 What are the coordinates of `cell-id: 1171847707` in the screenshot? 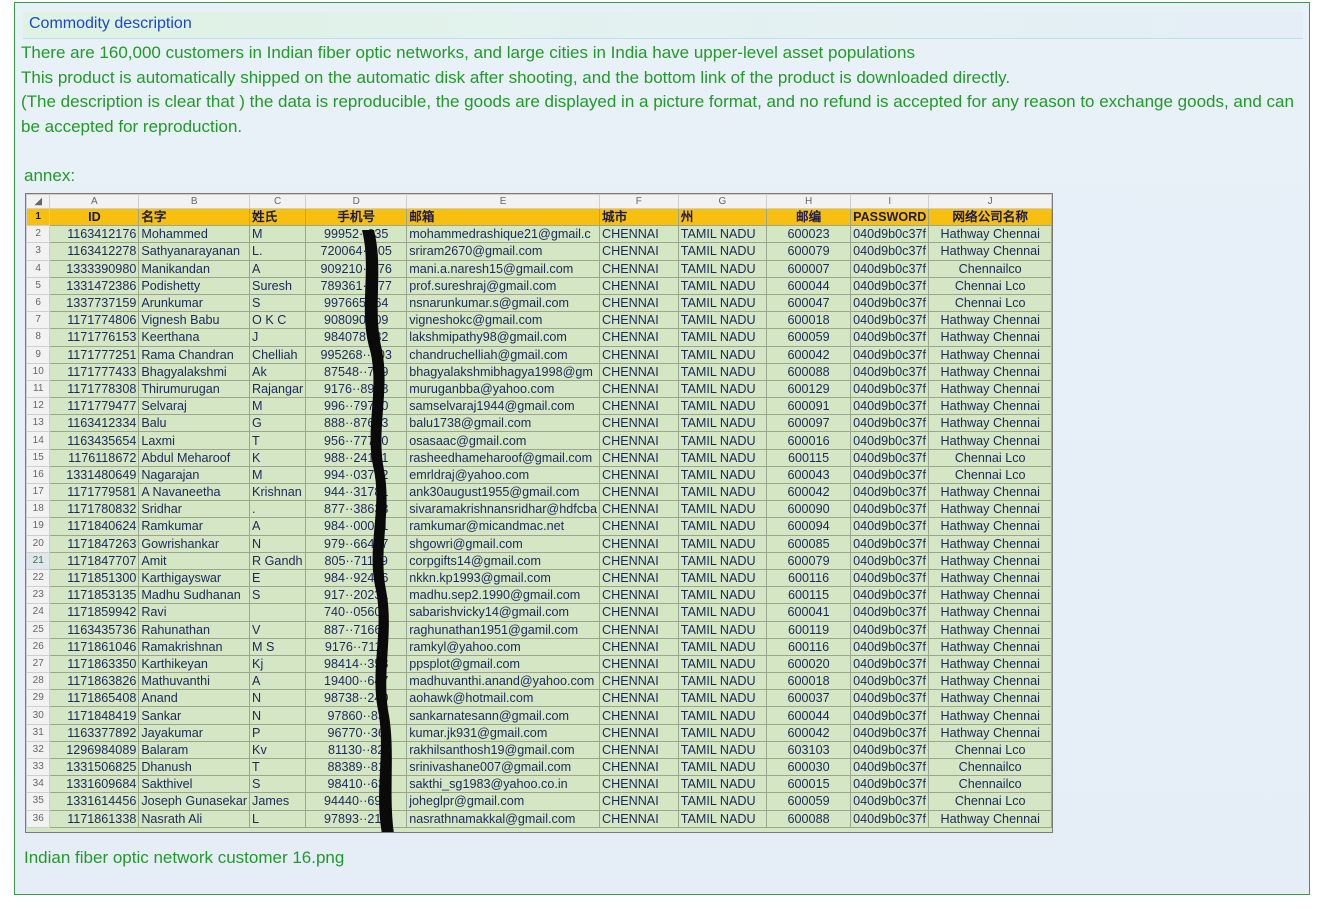 It's located at (94, 560).